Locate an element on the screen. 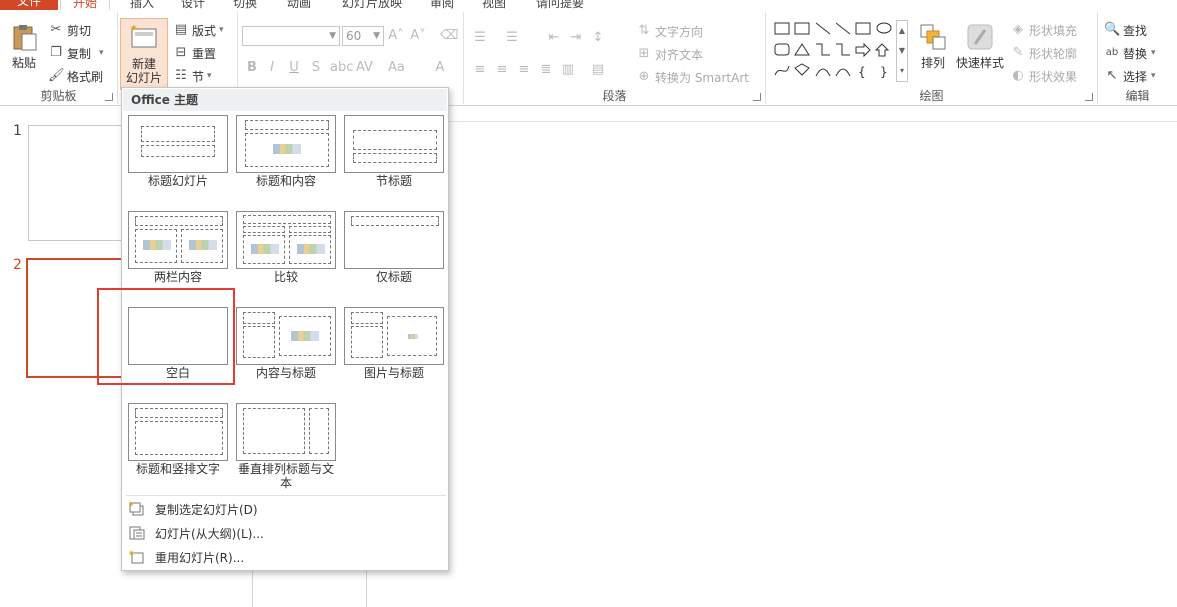  char-spacing-button: AV is located at coordinates (365, 68).